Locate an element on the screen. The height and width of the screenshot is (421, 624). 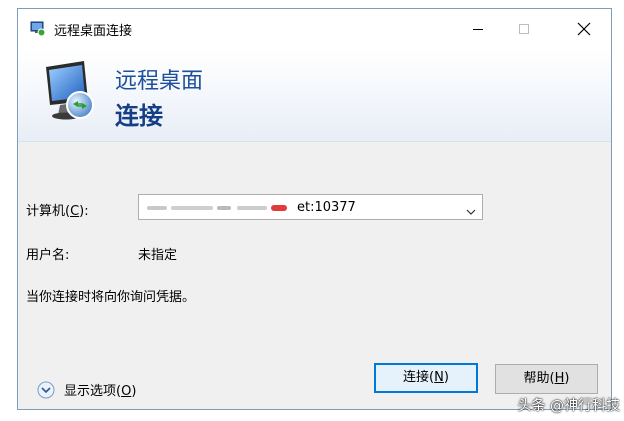
close-icon is located at coordinates (584, 29).